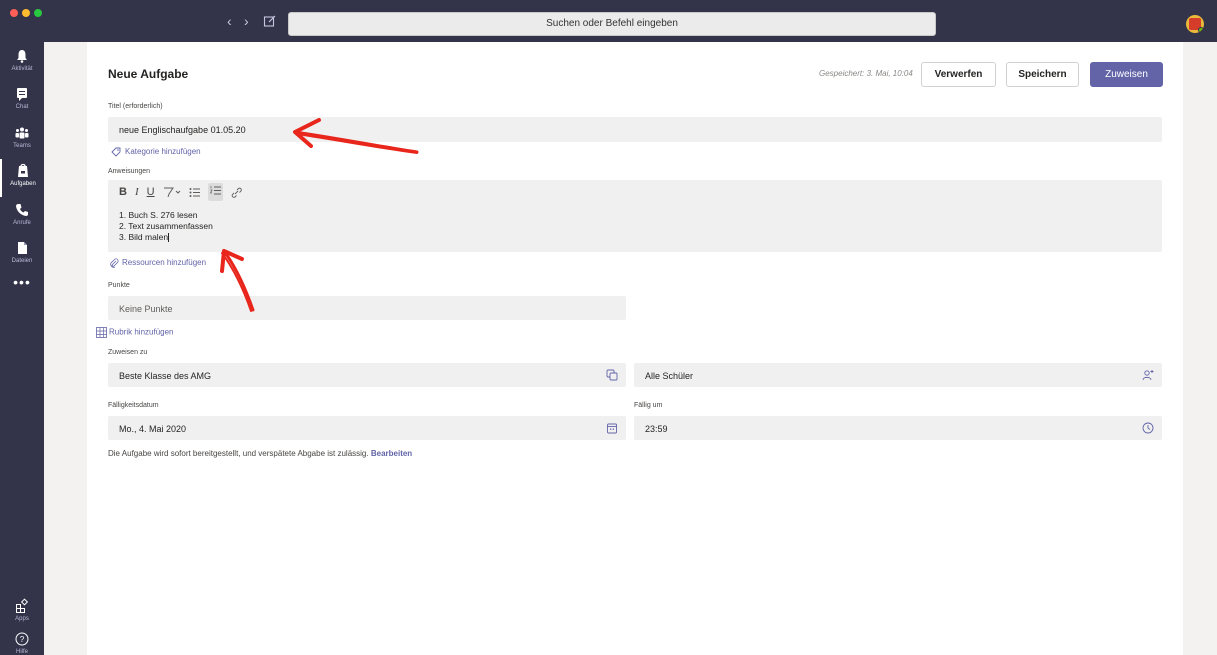  Describe the element at coordinates (163, 152) in the screenshot. I see `add-category-label: Kategorie hinzufügen` at that location.